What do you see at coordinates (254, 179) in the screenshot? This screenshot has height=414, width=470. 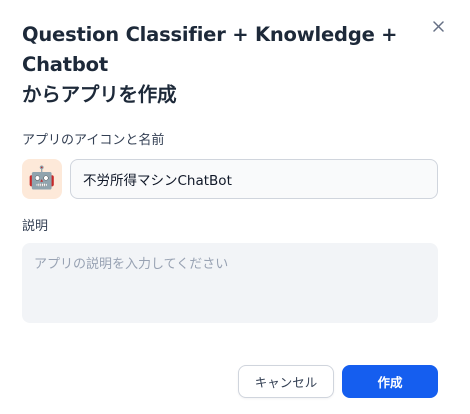 I see `app-name-input` at bounding box center [254, 179].